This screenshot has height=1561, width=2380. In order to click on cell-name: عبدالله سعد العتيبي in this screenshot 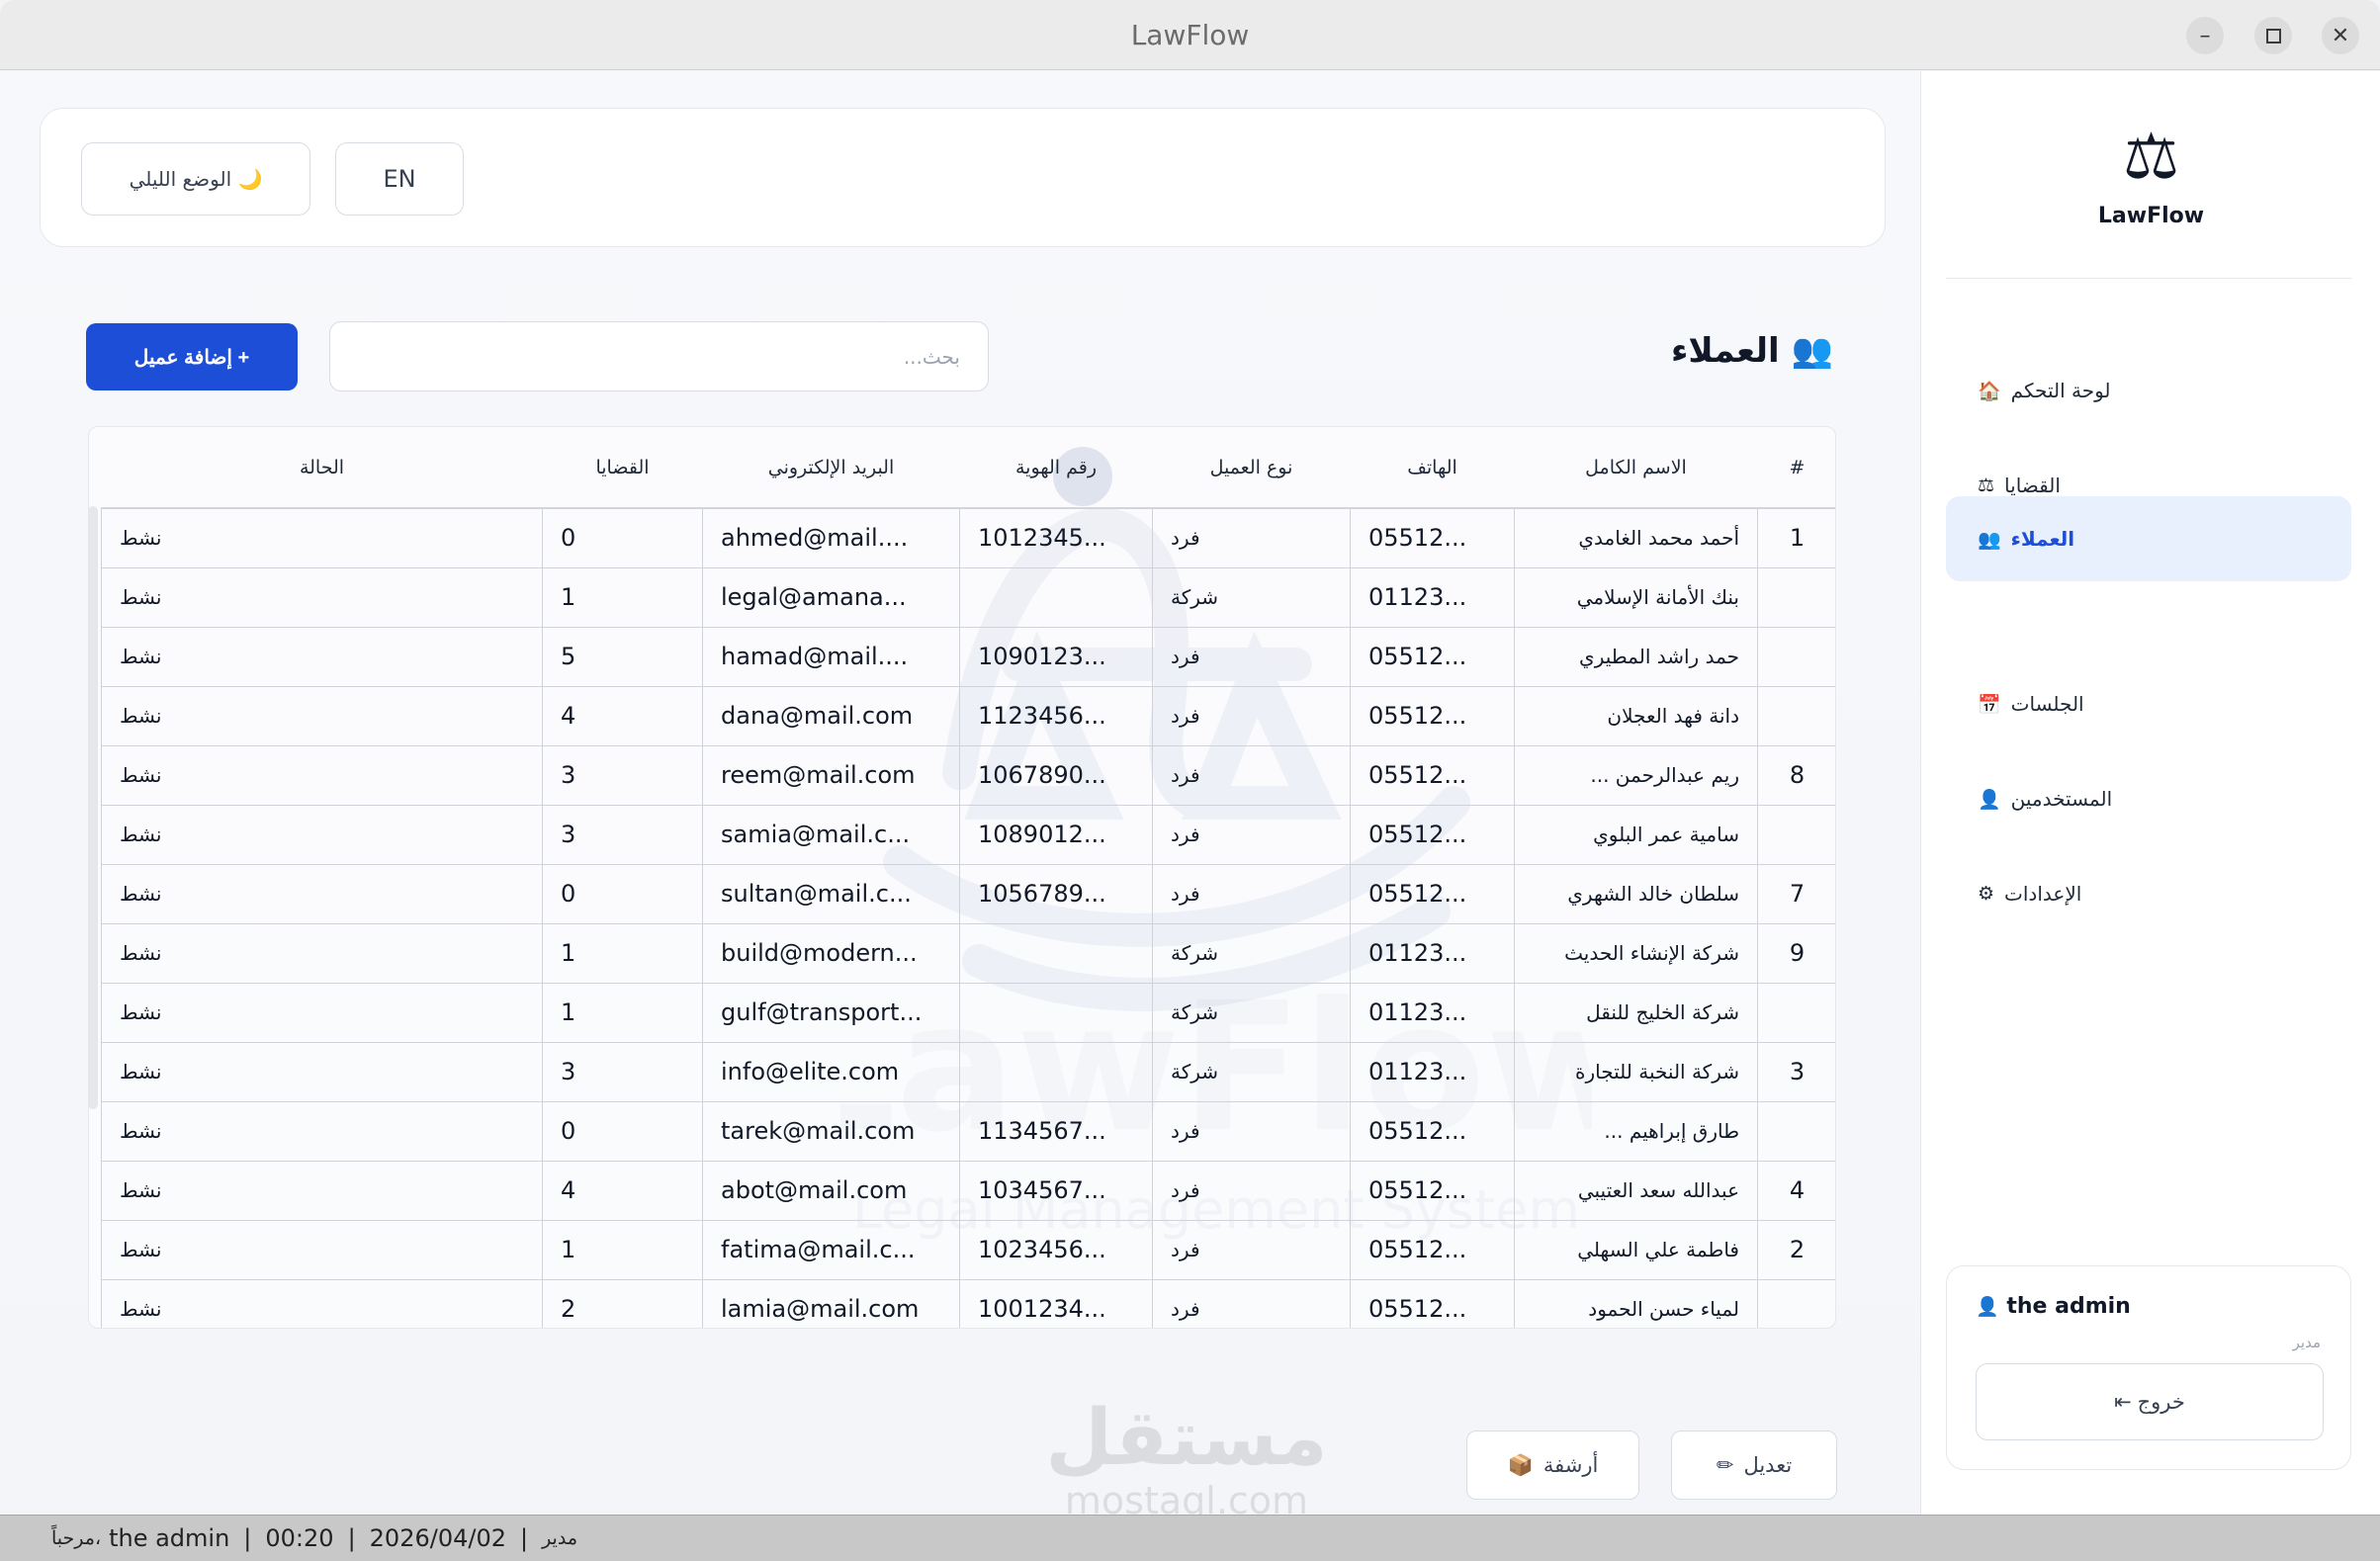, I will do `click(1636, 1190)`.